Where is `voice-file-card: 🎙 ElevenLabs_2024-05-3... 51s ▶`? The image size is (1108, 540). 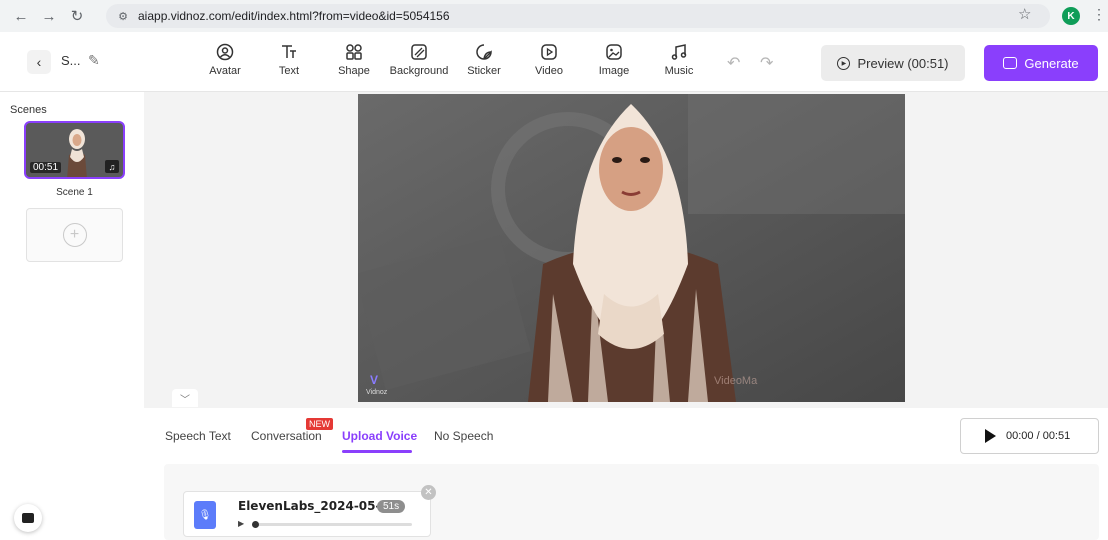 voice-file-card: 🎙 ElevenLabs_2024-05-3... 51s ▶ is located at coordinates (307, 514).